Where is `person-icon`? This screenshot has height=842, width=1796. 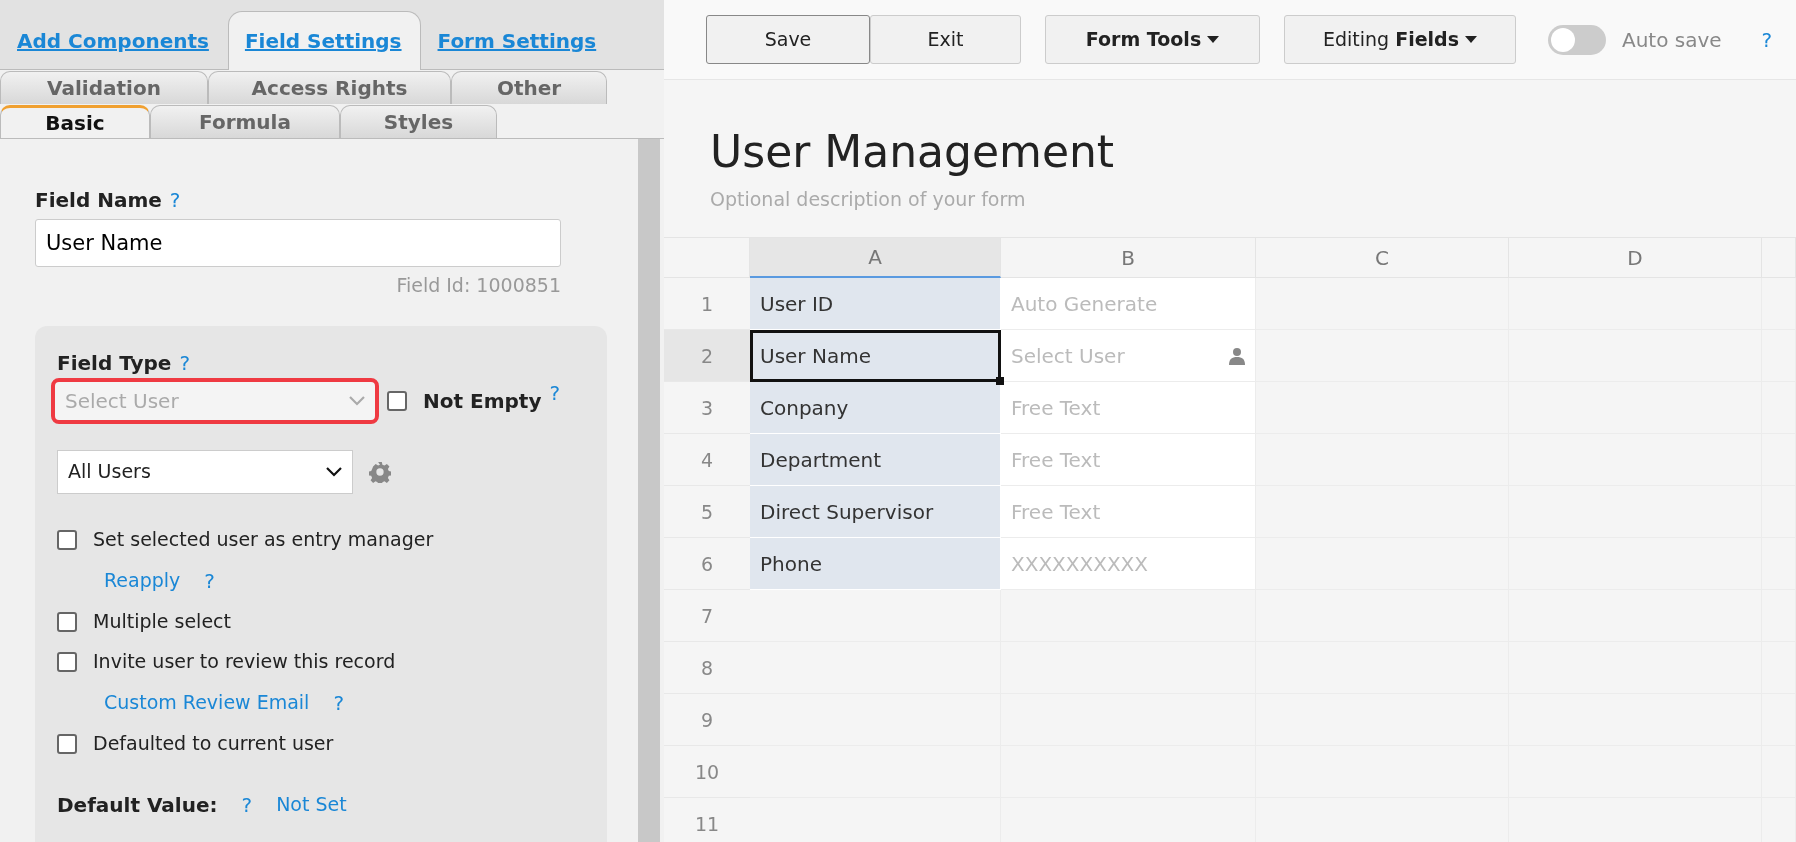 person-icon is located at coordinates (1237, 355).